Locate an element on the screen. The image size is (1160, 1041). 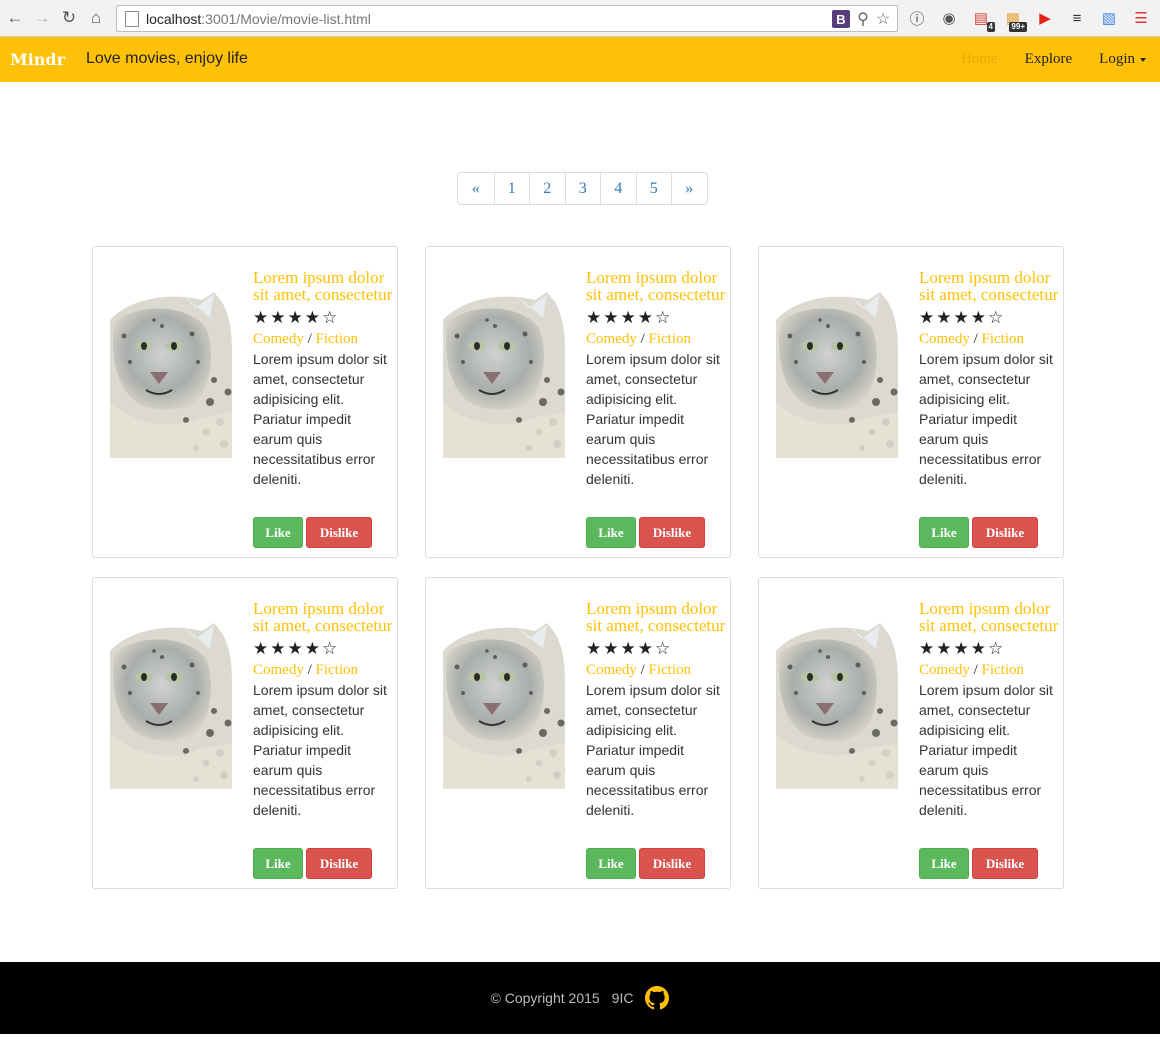
menu-icon: ☰ is located at coordinates (1141, 18).